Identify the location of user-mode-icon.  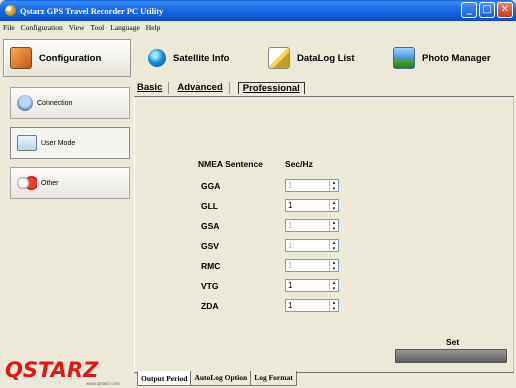
(27, 143).